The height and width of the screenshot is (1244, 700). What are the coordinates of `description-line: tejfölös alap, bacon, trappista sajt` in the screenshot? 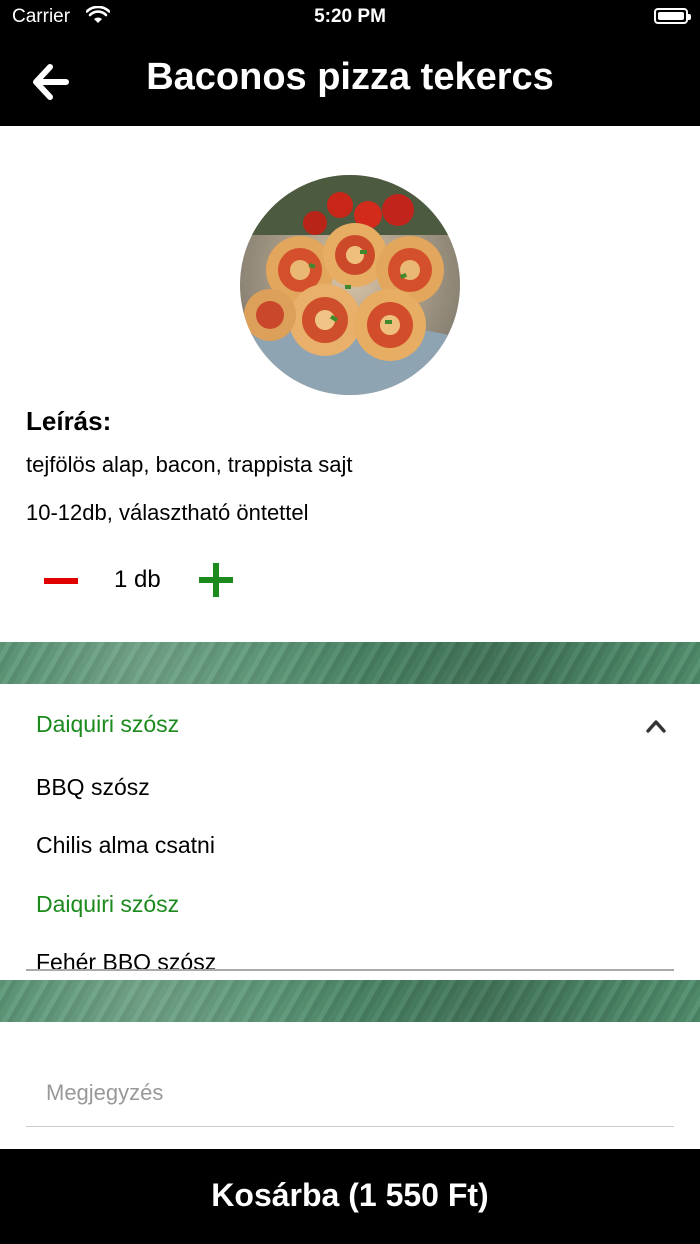 It's located at (189, 464).